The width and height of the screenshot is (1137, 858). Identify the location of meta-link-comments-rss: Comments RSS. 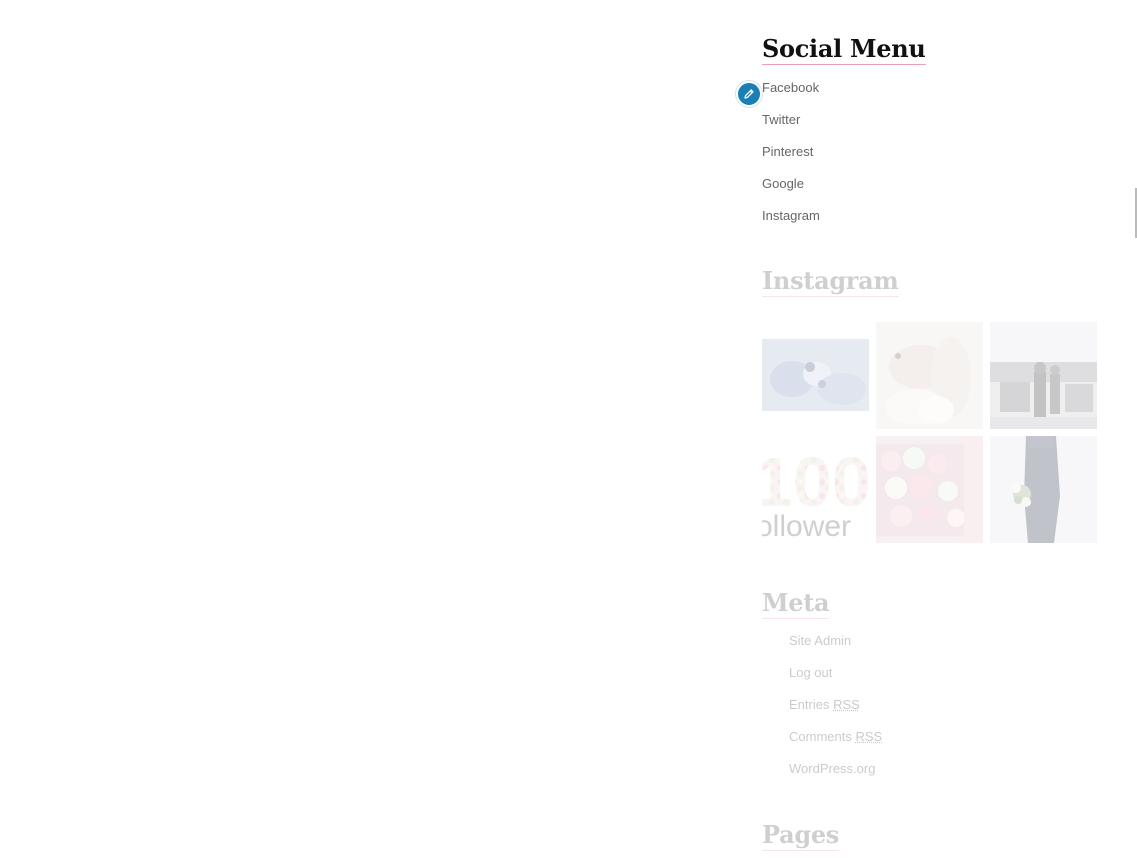
(835, 744).